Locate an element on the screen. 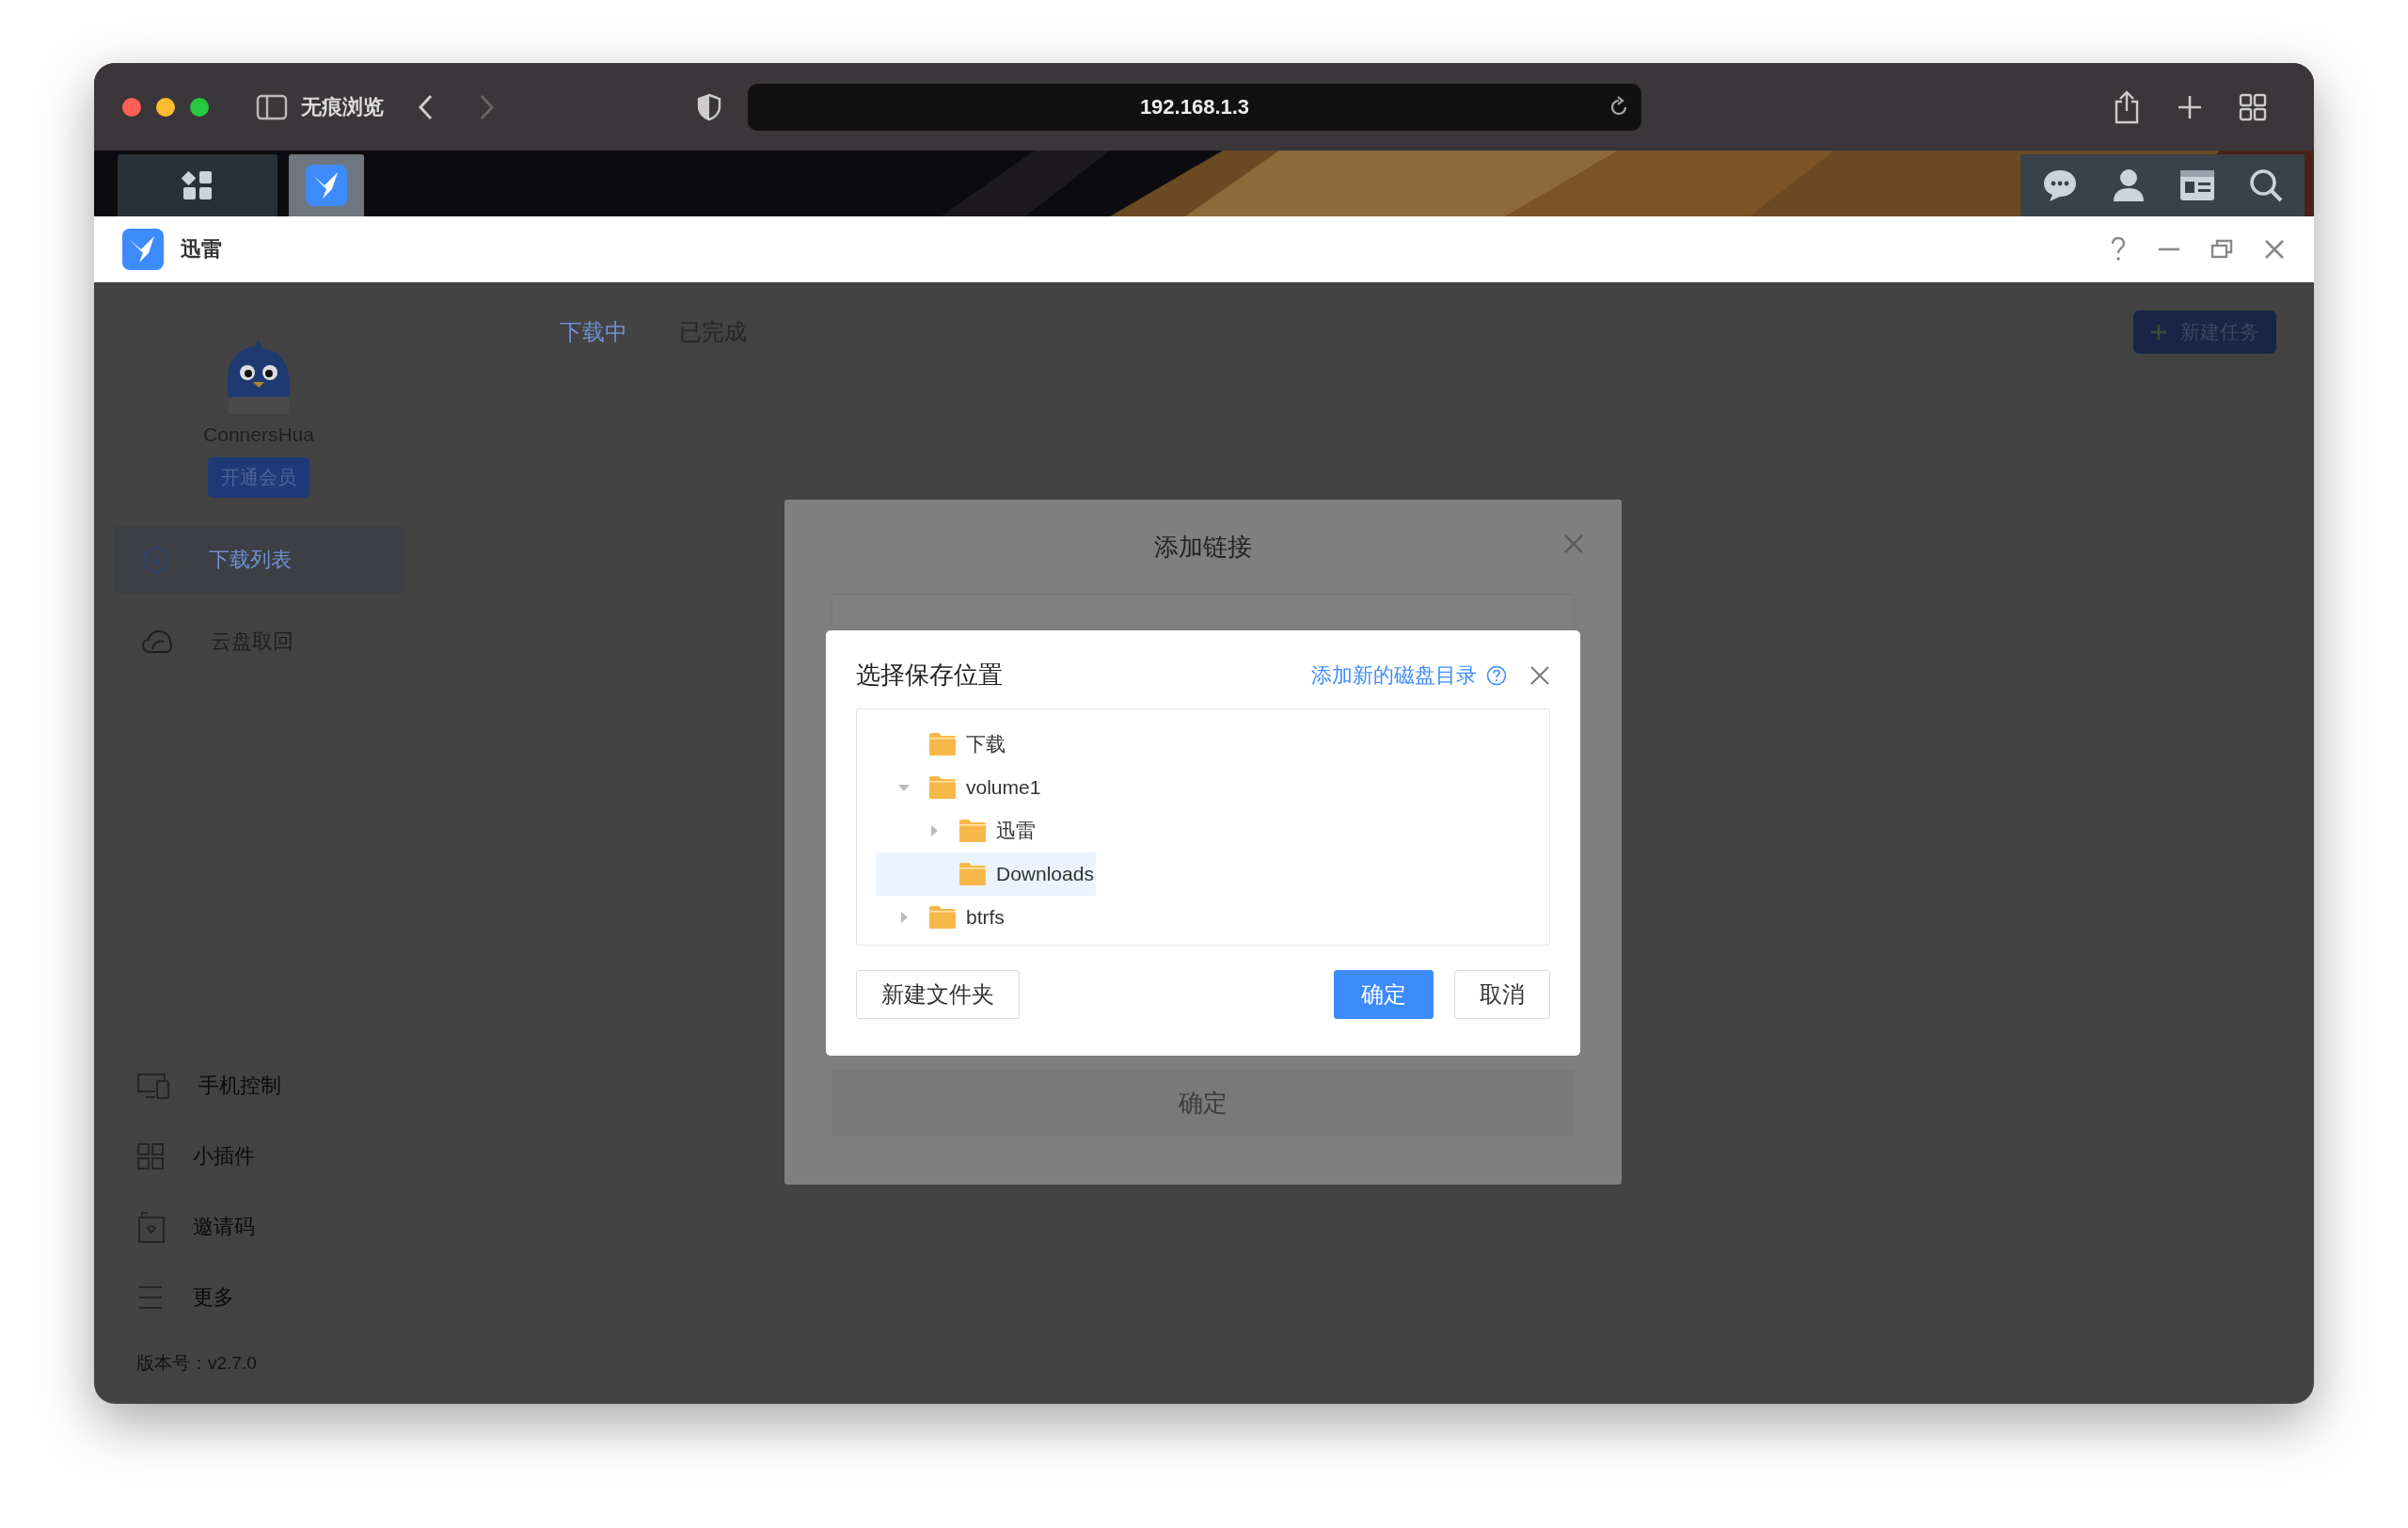 This screenshot has height=1528, width=2408. folder-item: volume1 is located at coordinates (960, 788).